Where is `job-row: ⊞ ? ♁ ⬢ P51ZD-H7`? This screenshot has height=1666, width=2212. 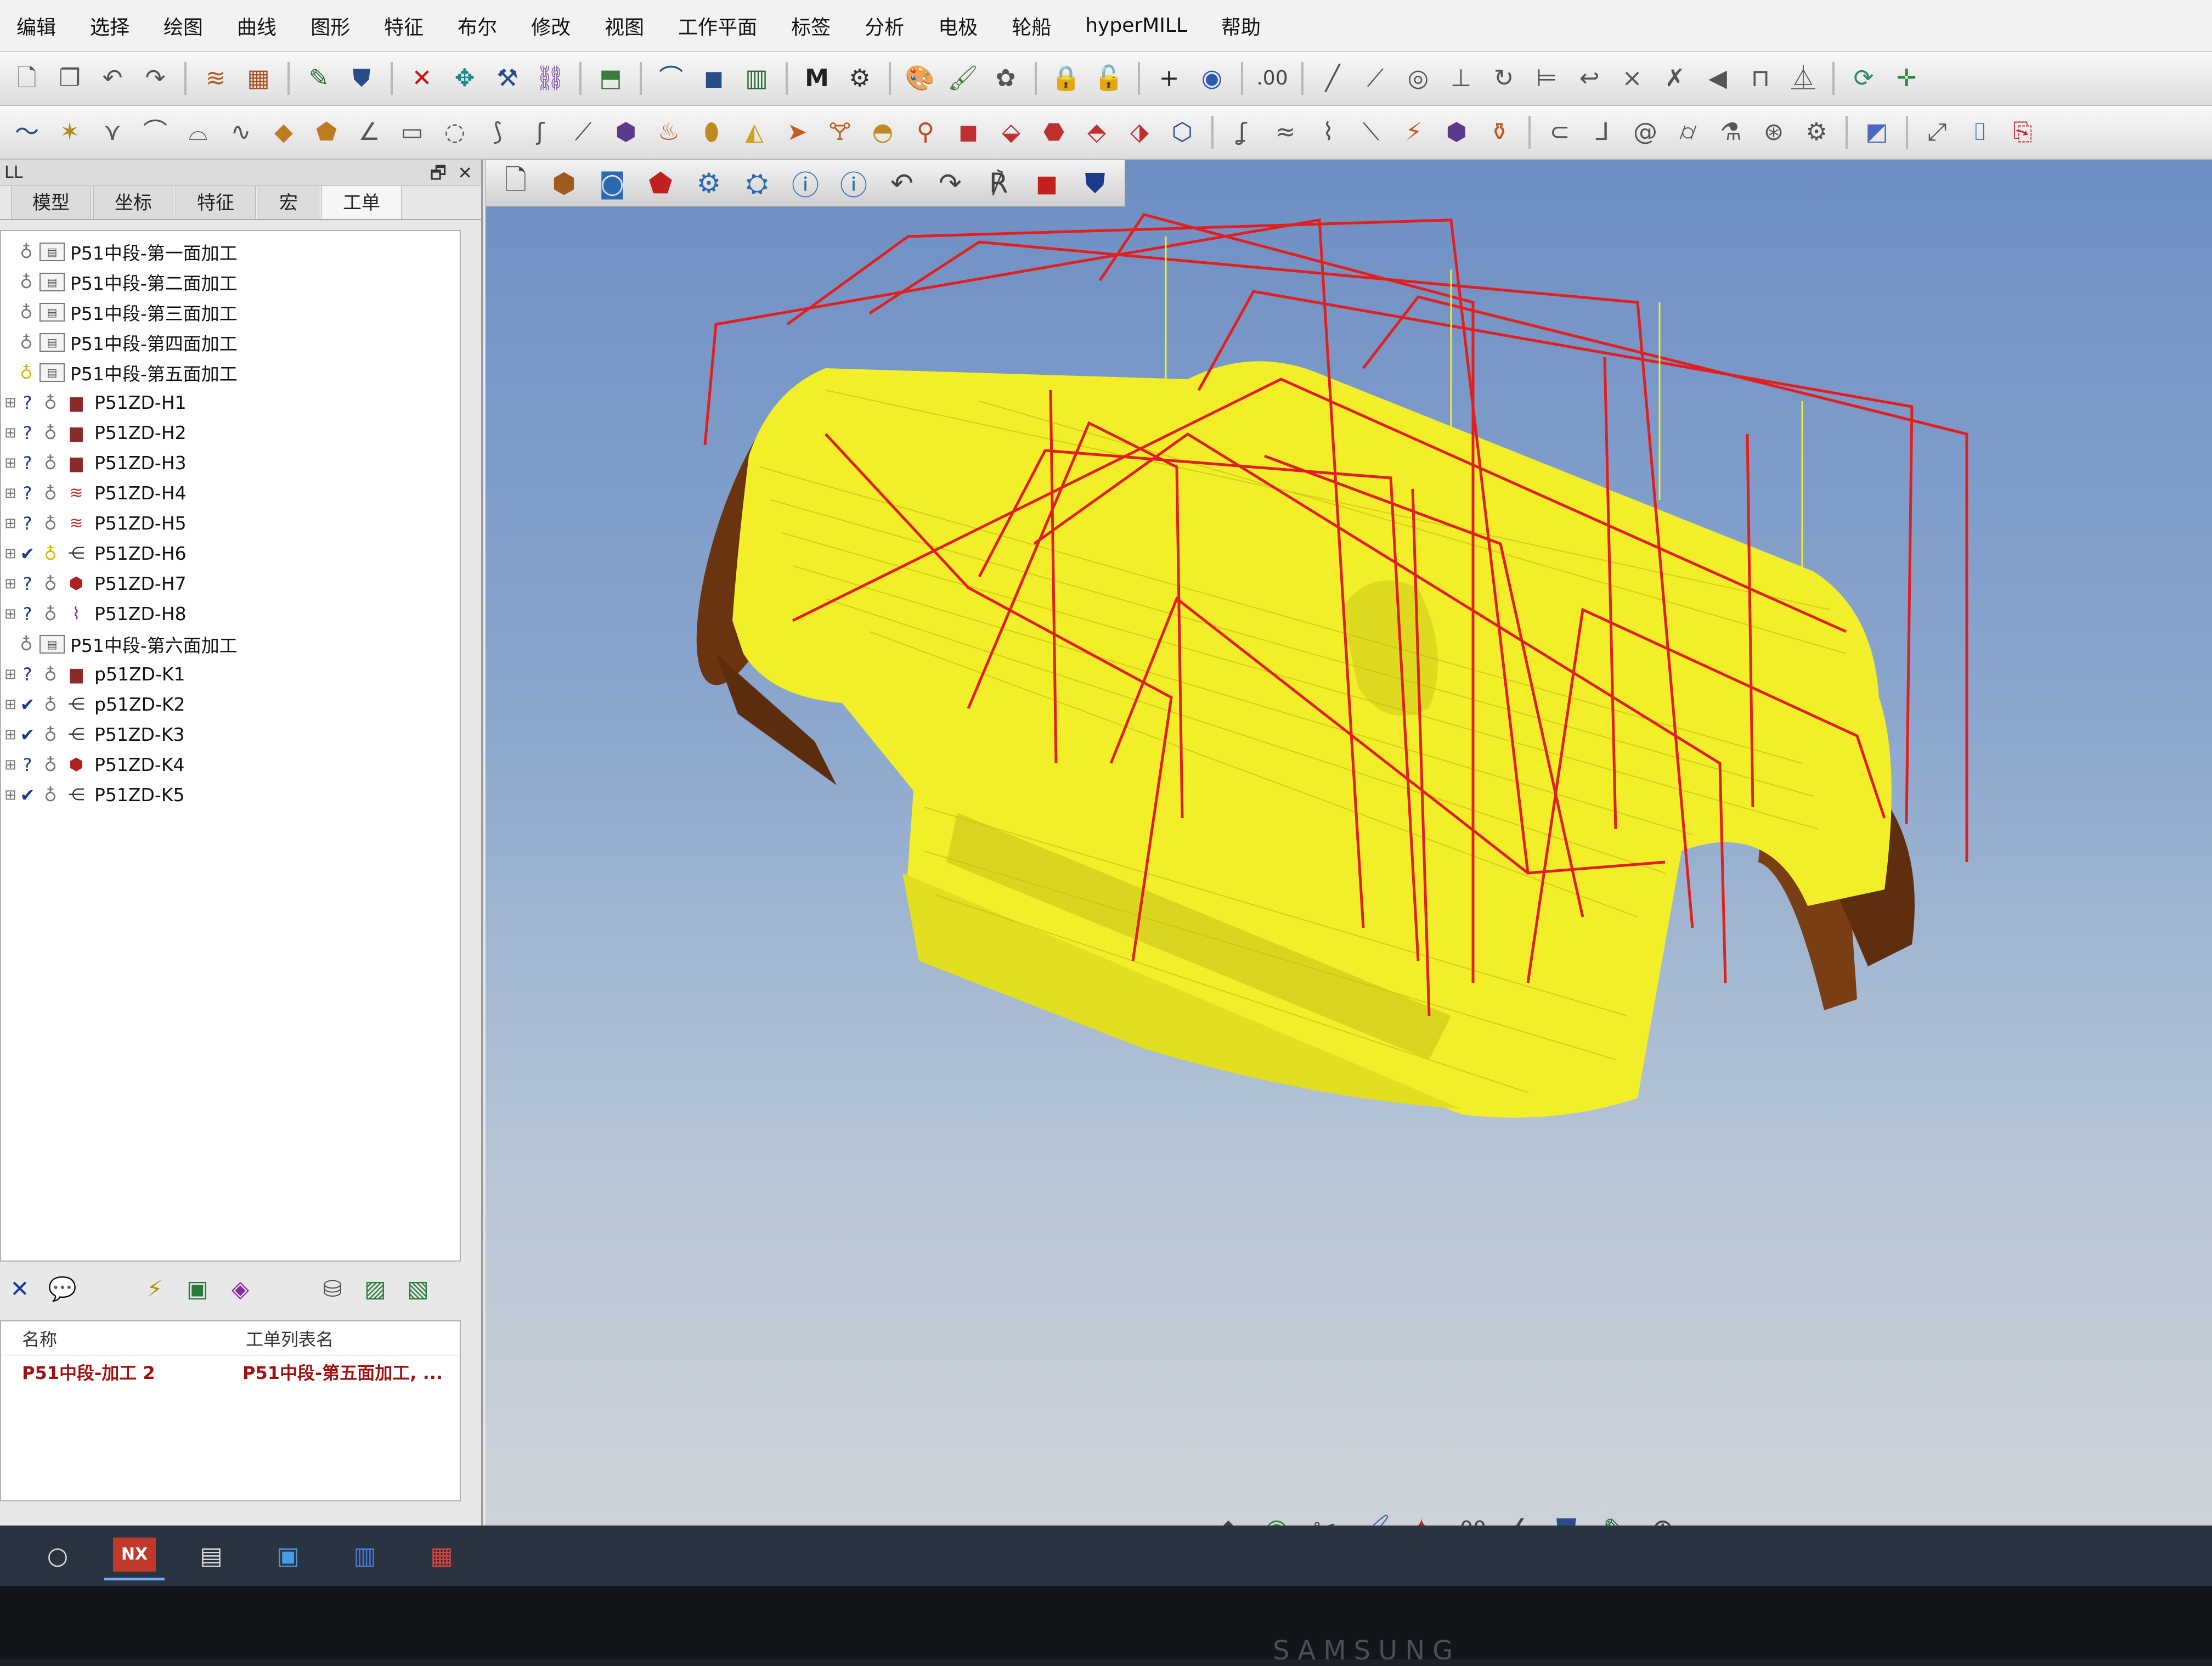
job-row: ⊞ ? ♁ ⬢ P51ZD-H7 is located at coordinates (231, 584).